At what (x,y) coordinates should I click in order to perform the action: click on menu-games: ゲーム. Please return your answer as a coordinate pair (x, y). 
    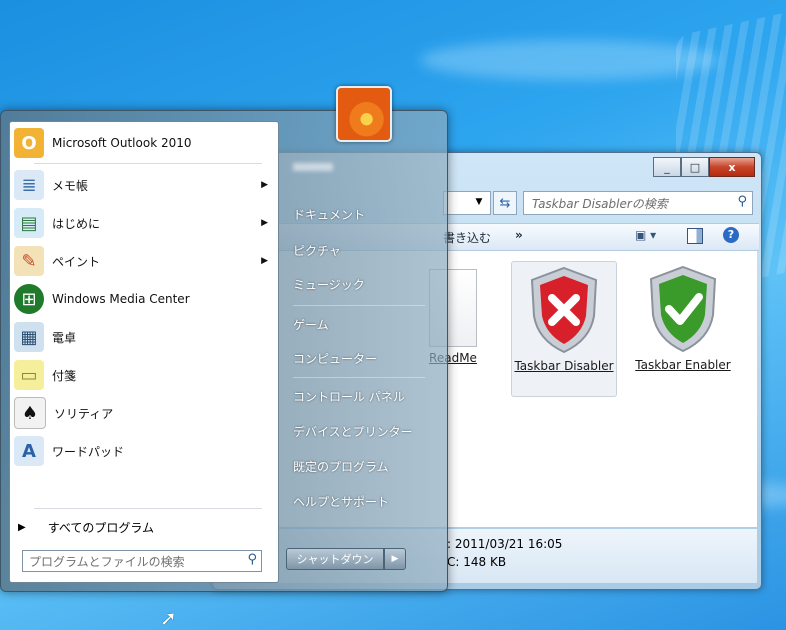
    Looking at the image, I should click on (364, 324).